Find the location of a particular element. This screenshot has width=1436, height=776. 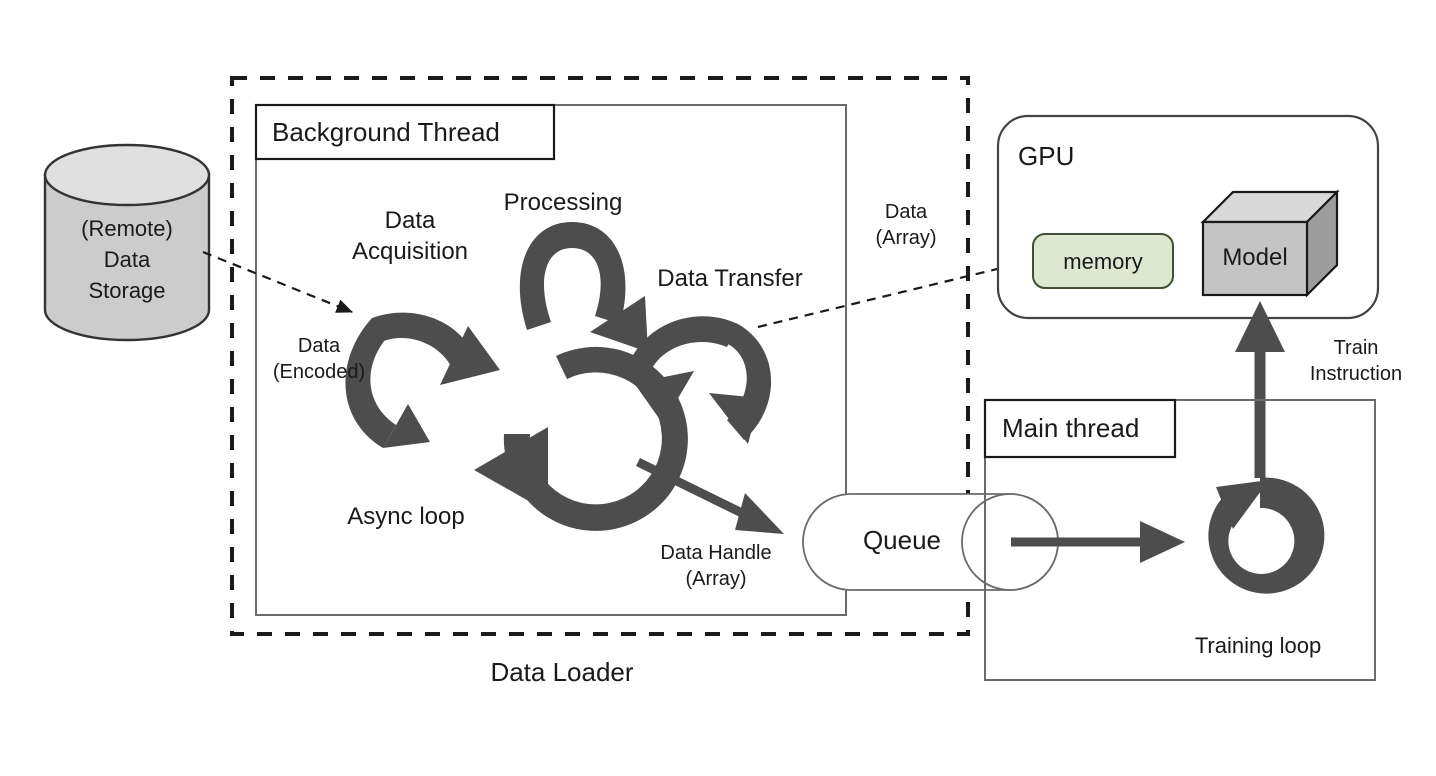

storage-line-1: (Remote) is located at coordinates (127, 228).